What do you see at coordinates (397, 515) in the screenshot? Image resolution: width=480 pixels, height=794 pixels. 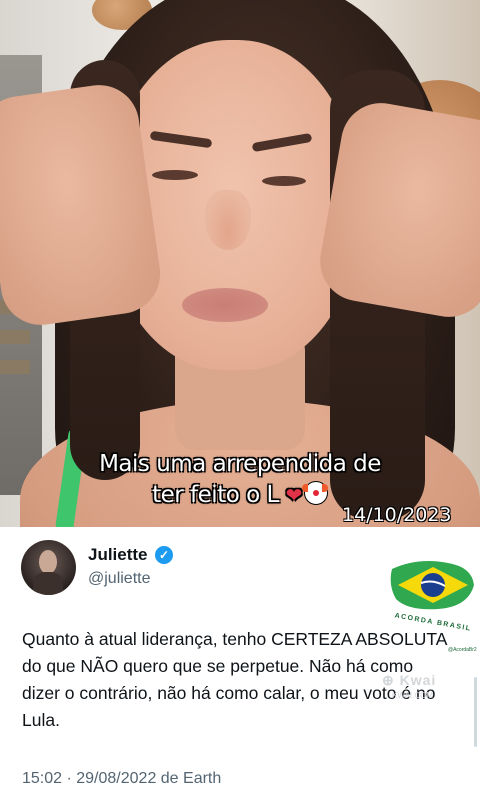 I see `video-date: 14/10/2023` at bounding box center [397, 515].